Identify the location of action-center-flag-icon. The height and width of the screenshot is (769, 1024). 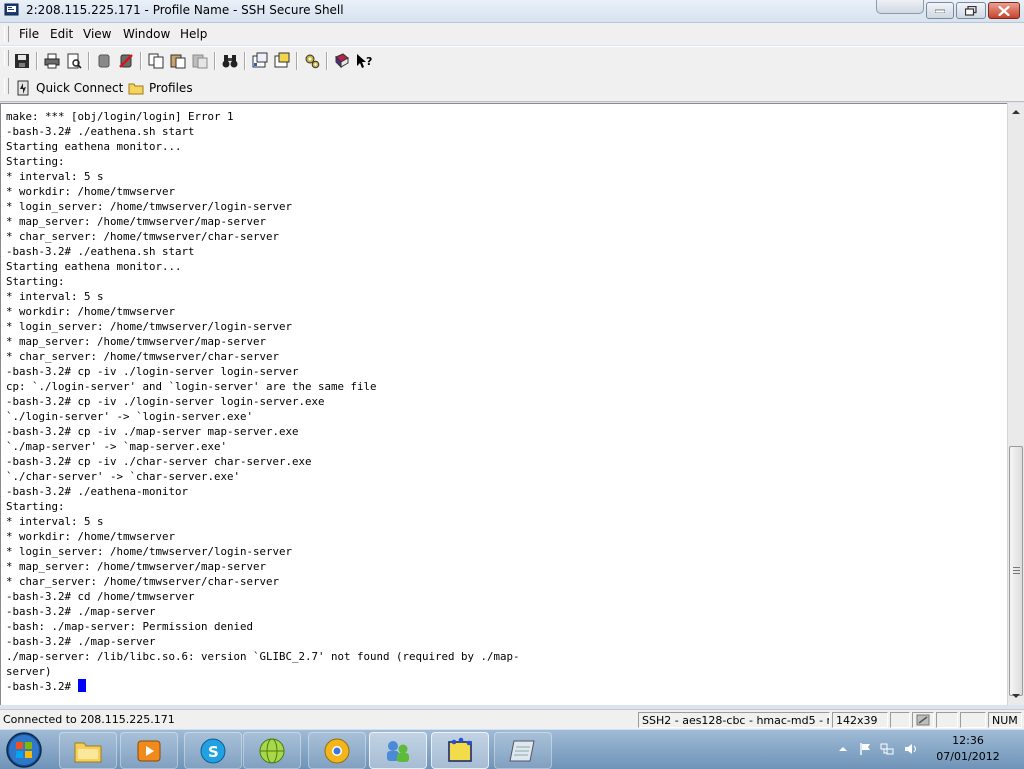
(865, 749).